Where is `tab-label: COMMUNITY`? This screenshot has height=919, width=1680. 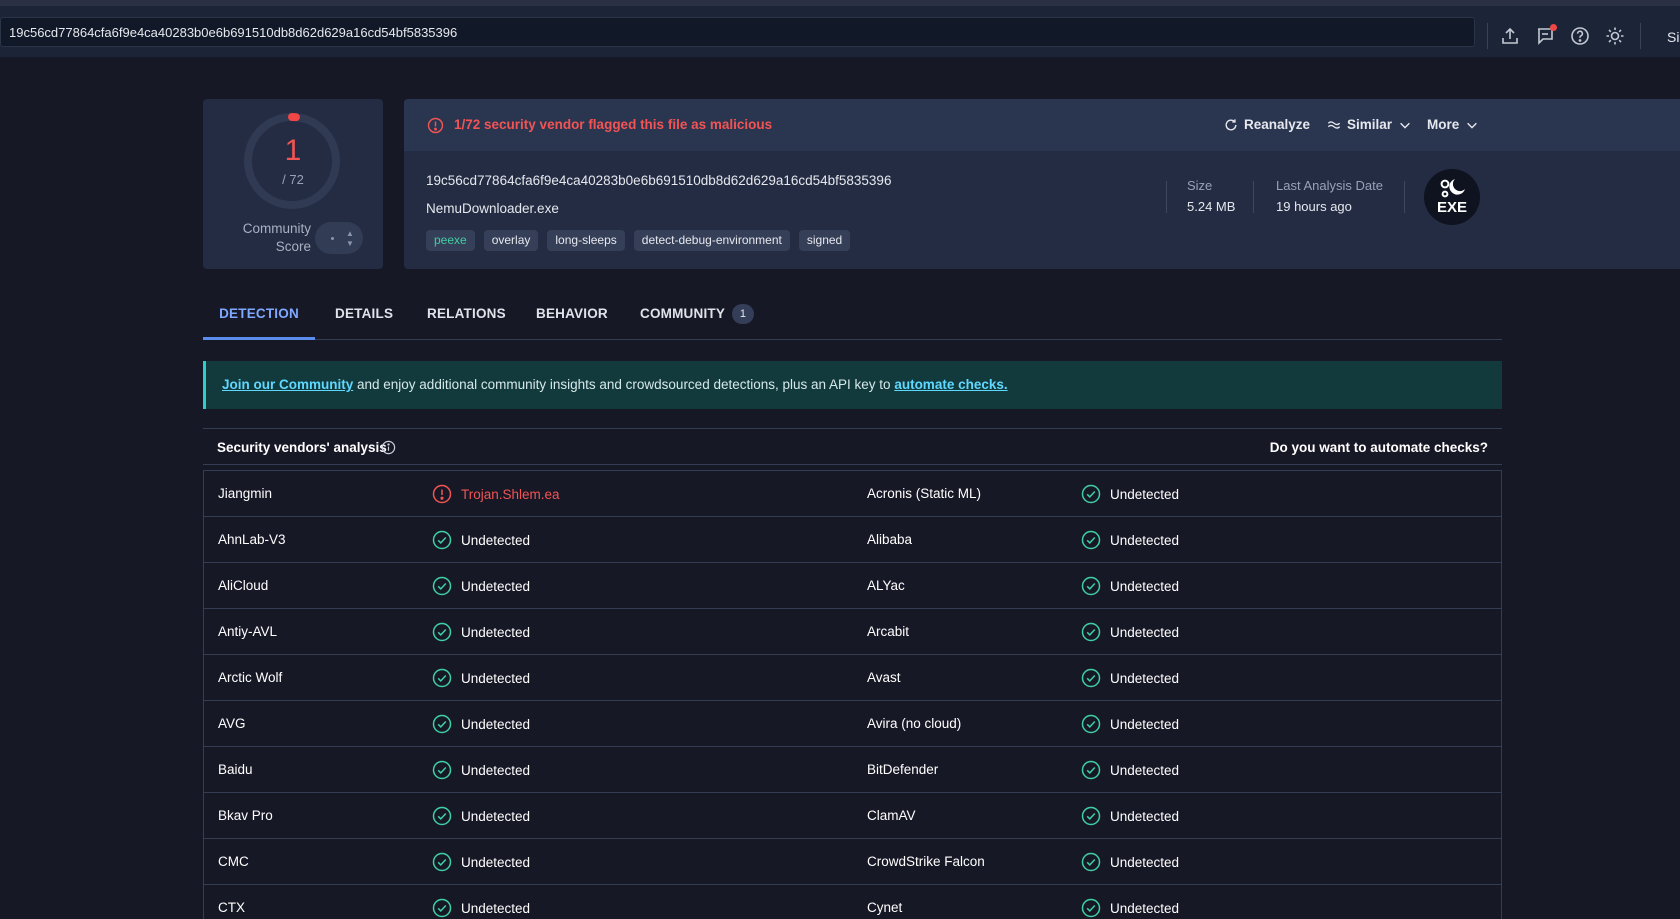 tab-label: COMMUNITY is located at coordinates (683, 313).